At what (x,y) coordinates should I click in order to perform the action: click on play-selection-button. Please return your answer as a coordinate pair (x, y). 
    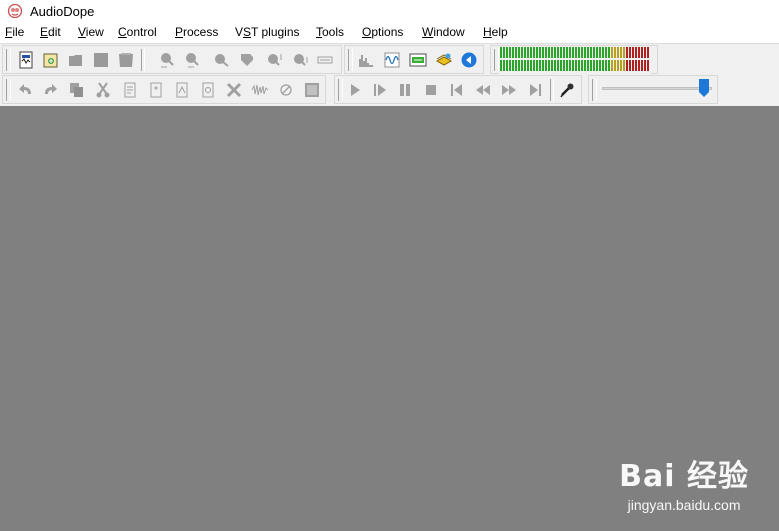
    Looking at the image, I should click on (380, 90).